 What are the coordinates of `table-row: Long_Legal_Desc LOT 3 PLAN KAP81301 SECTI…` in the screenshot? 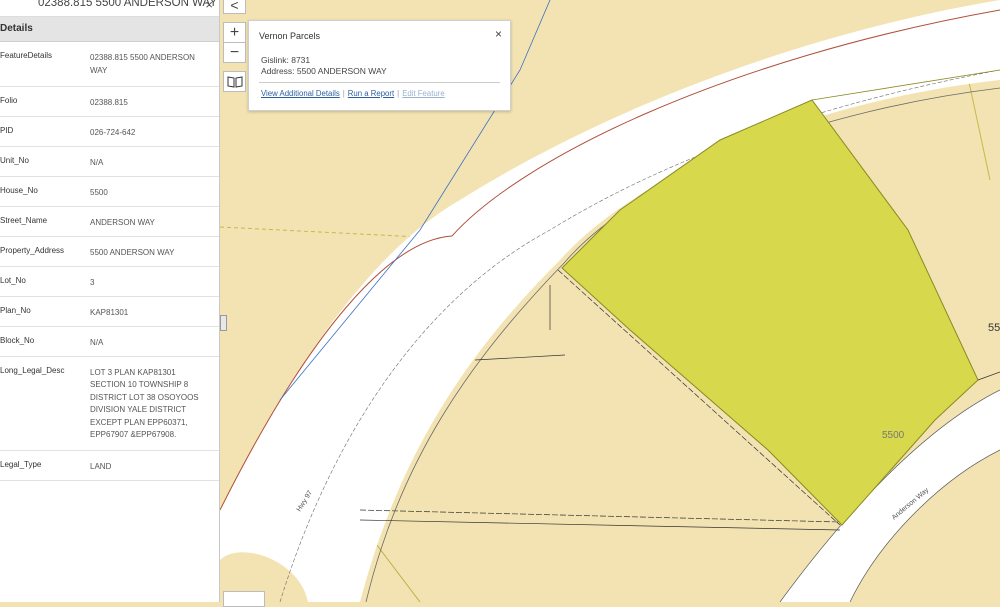 It's located at (109, 403).